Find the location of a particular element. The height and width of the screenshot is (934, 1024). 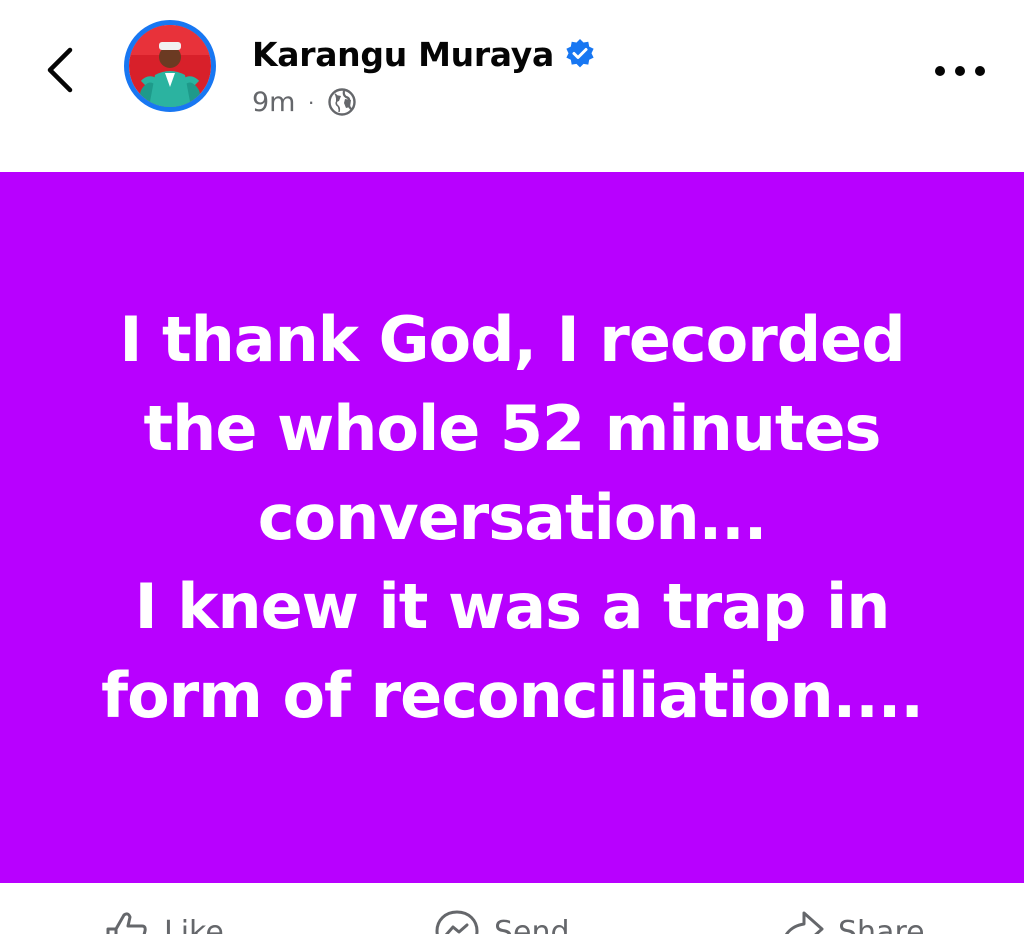

avatar is located at coordinates (170, 66).